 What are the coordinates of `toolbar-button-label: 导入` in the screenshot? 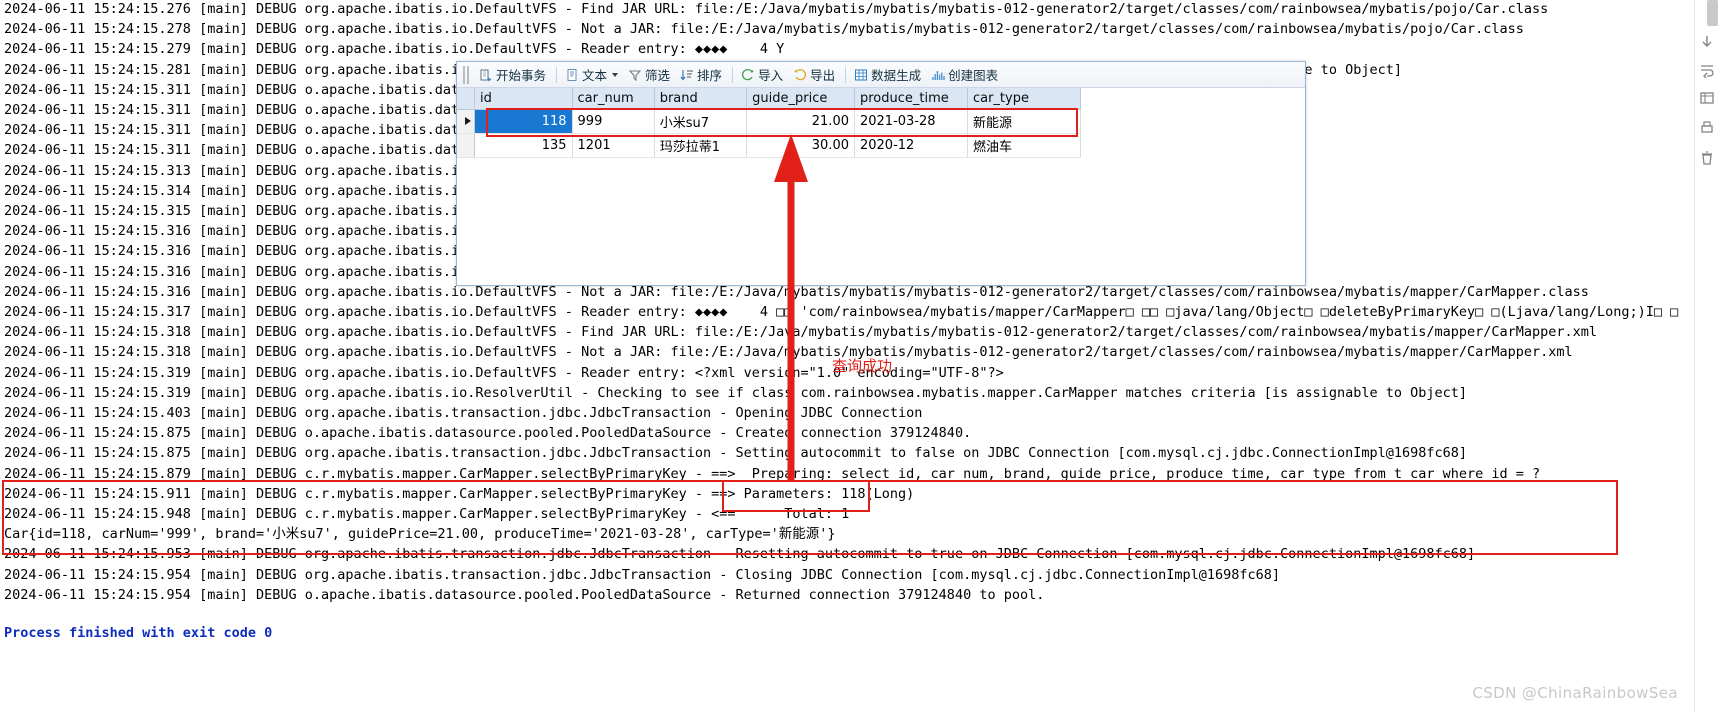 It's located at (771, 75).